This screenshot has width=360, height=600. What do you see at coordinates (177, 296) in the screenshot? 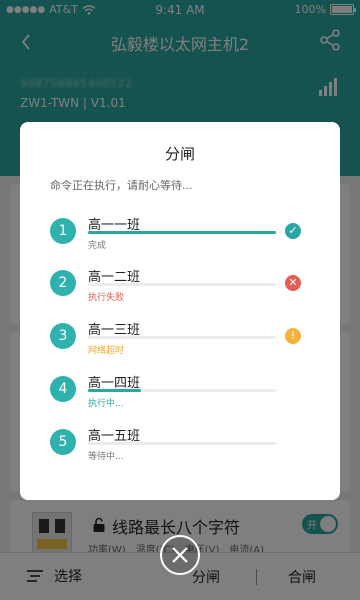
I see `task-row: 2 高一二班 执行失败 ✕` at bounding box center [177, 296].